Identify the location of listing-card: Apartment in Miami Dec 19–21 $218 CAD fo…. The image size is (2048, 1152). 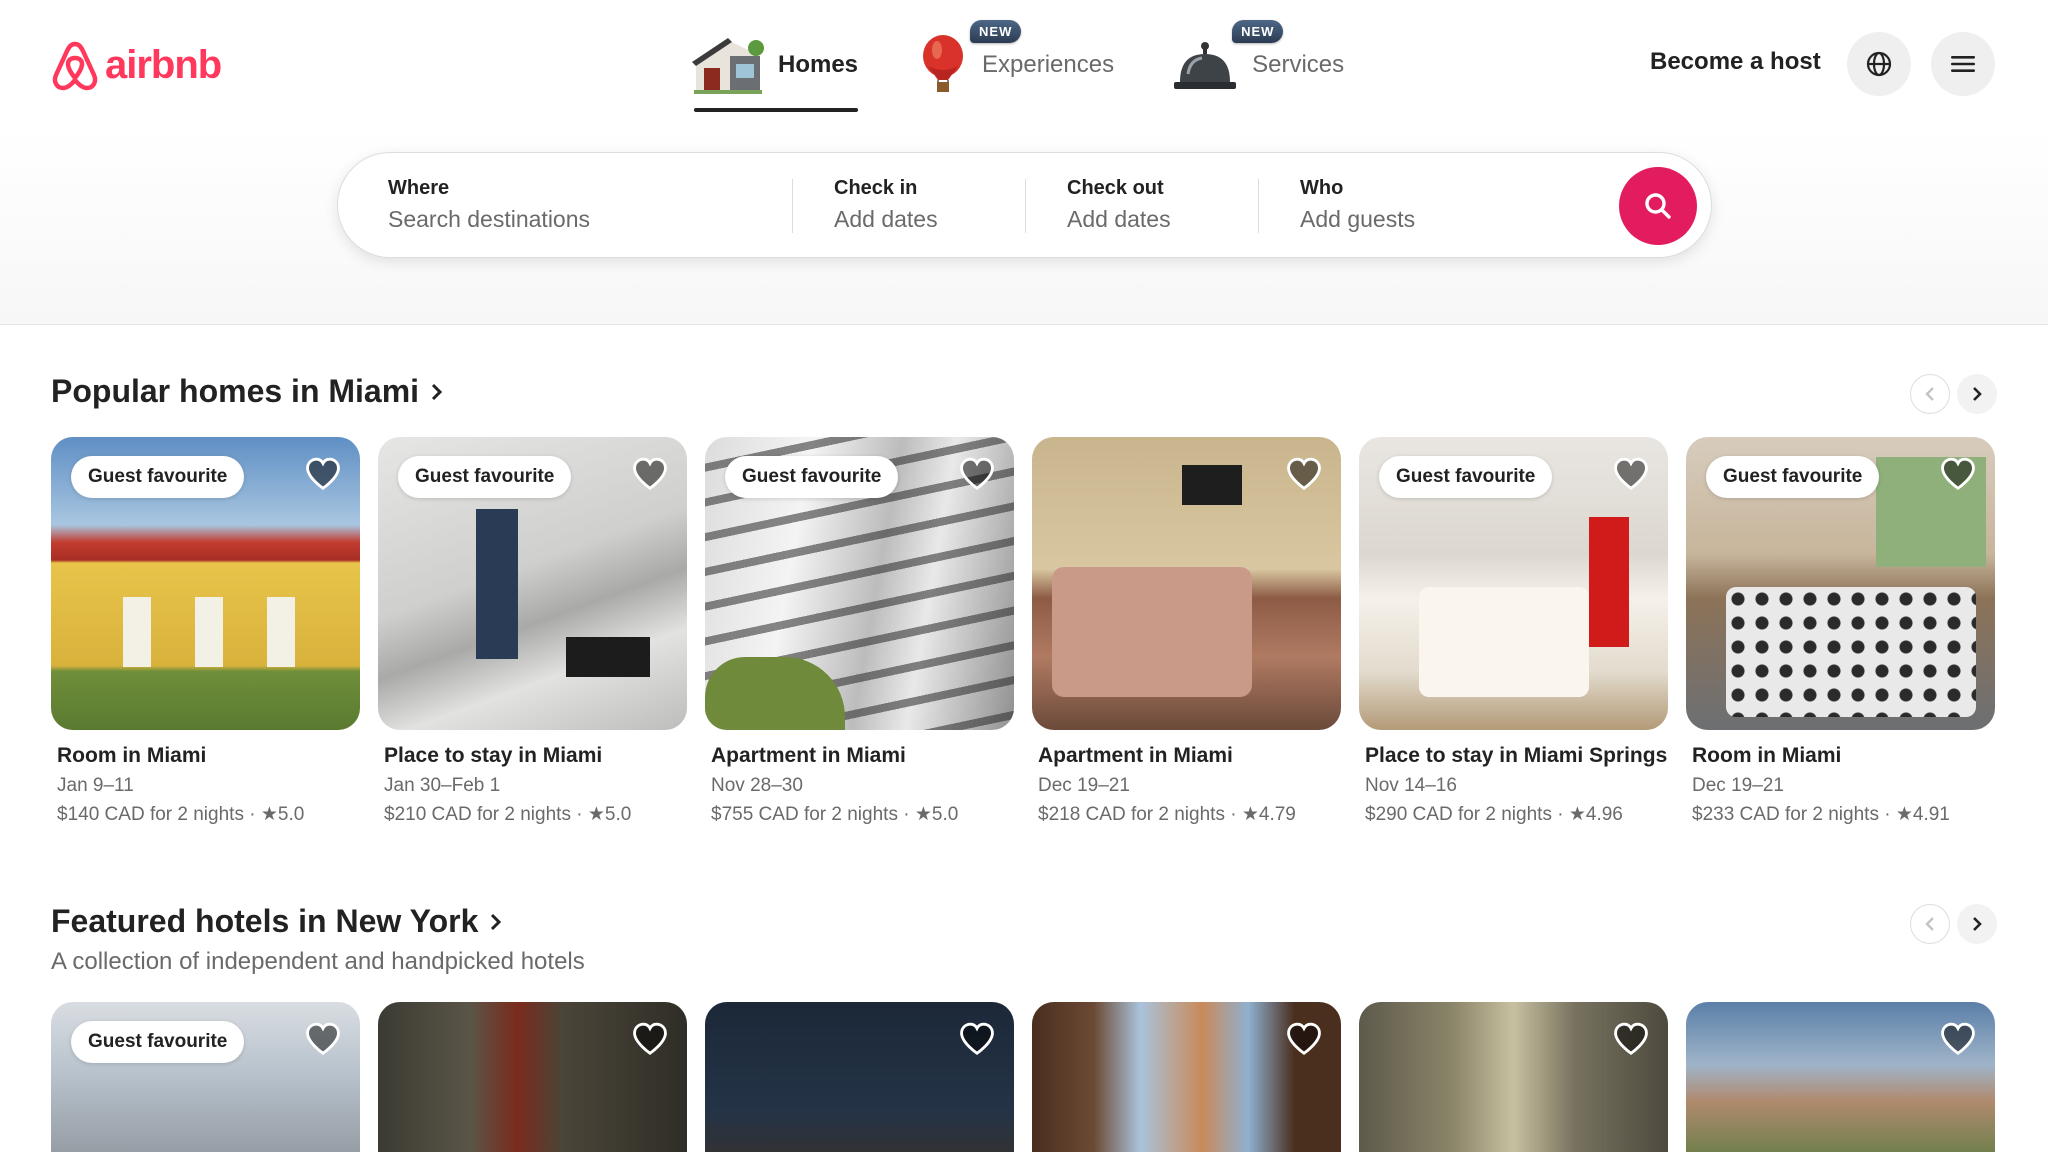
(1186, 631).